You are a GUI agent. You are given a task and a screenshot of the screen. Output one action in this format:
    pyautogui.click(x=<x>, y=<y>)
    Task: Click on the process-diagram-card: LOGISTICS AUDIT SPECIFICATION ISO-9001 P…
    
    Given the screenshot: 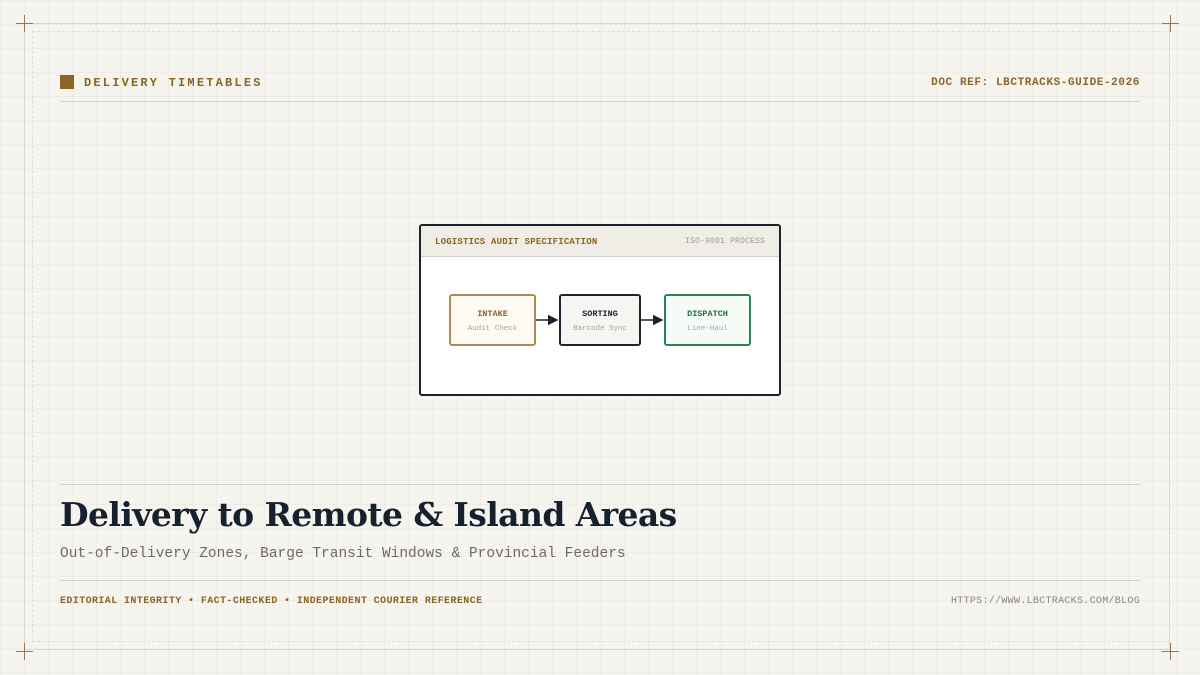 What is the action you would take?
    pyautogui.click(x=600, y=310)
    